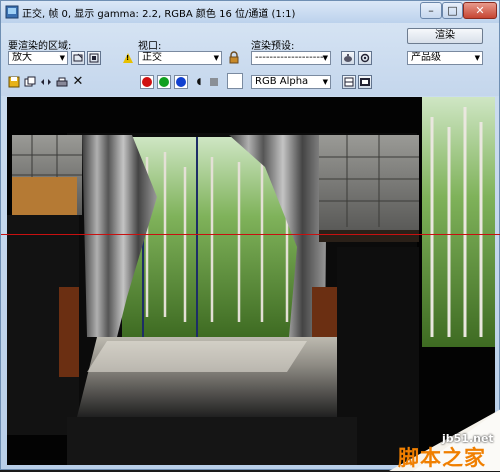 Image resolution: width=500 pixels, height=472 pixels. Describe the element at coordinates (152, 57) in the screenshot. I see `viewport-select-value: 正交` at that location.